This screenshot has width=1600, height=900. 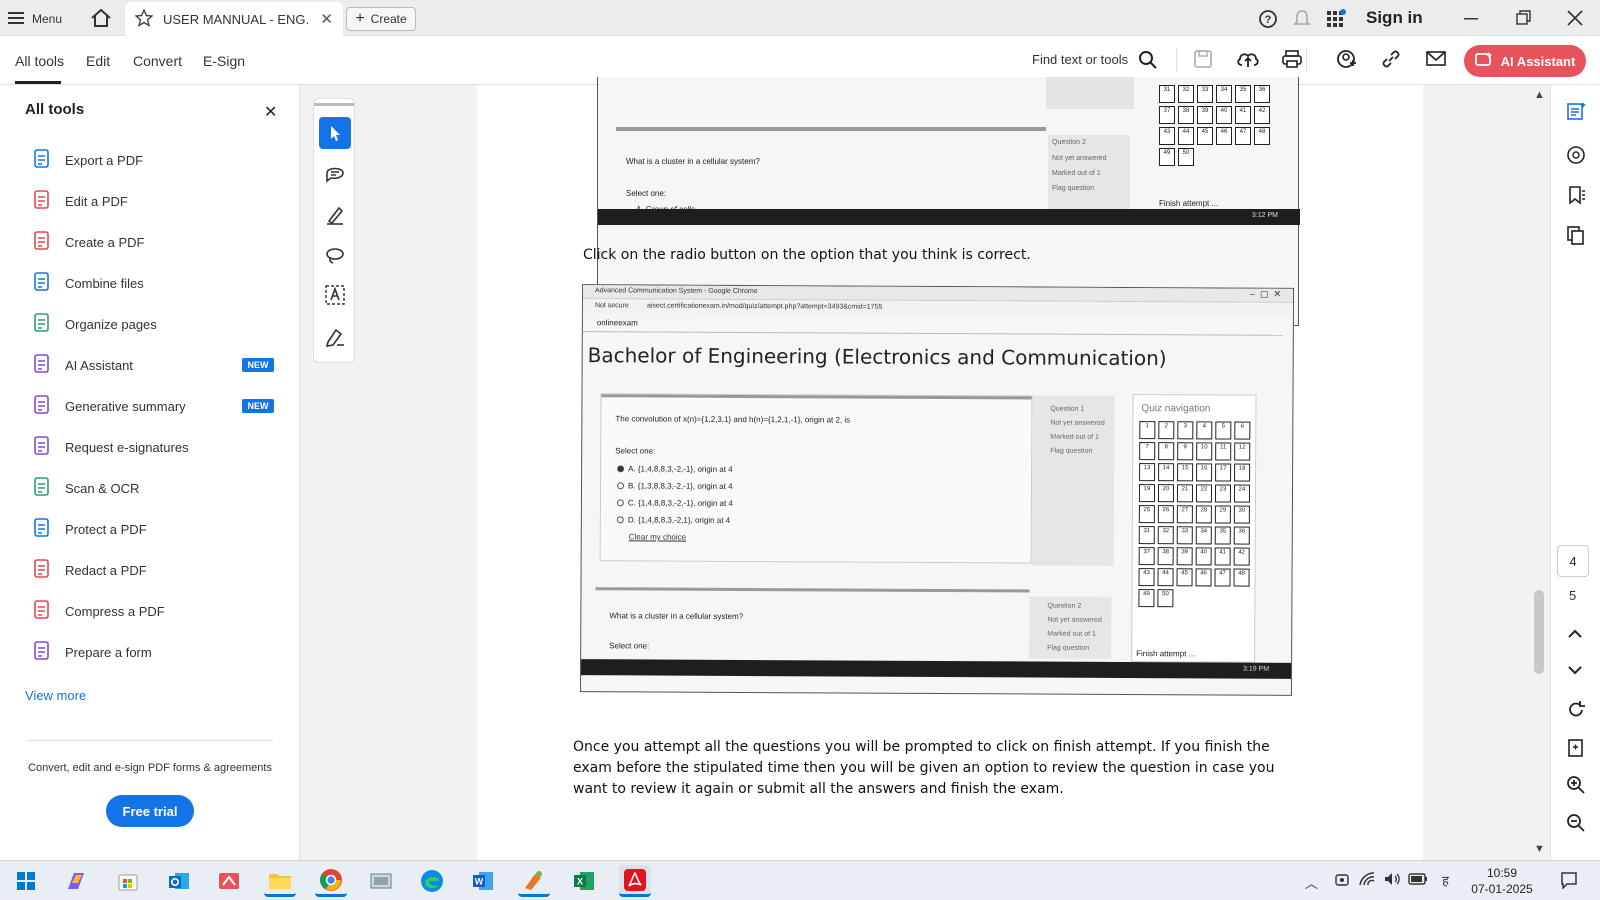 What do you see at coordinates (109, 406) in the screenshot?
I see `tool-item: Generative summary` at bounding box center [109, 406].